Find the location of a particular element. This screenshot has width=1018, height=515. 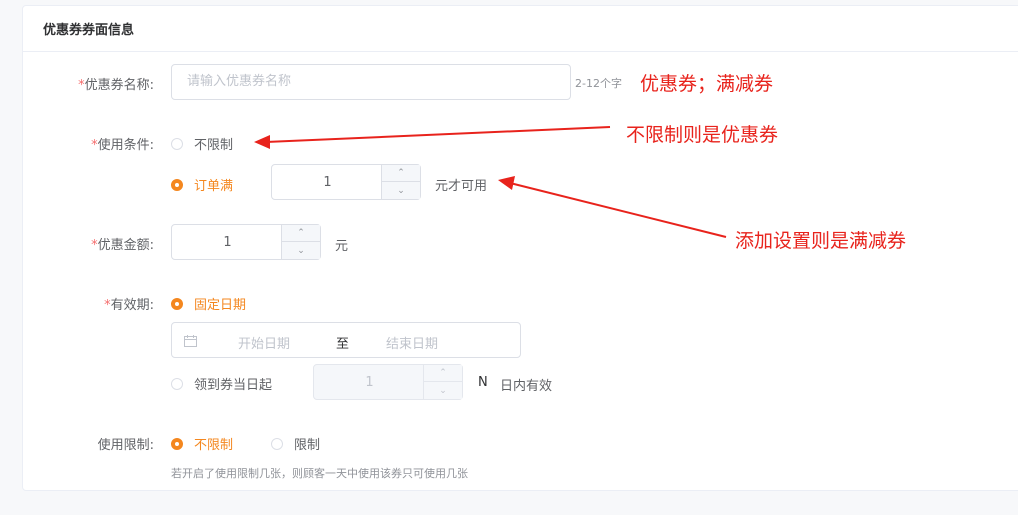

arrow-to-threshold is located at coordinates (612, 207).